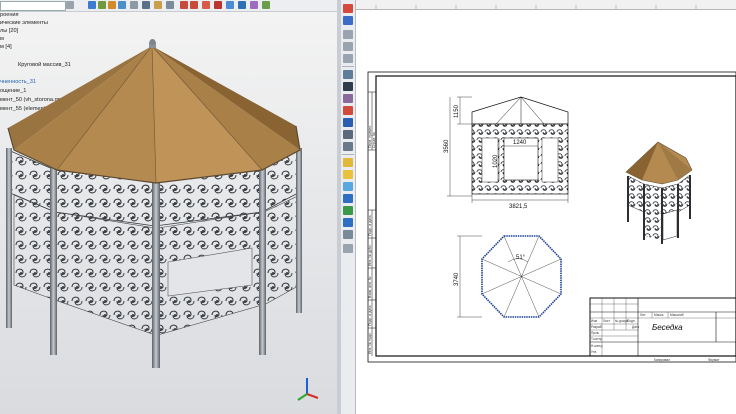 The height and width of the screenshot is (414, 736). I want to click on part-name: Беседка, so click(667, 327).